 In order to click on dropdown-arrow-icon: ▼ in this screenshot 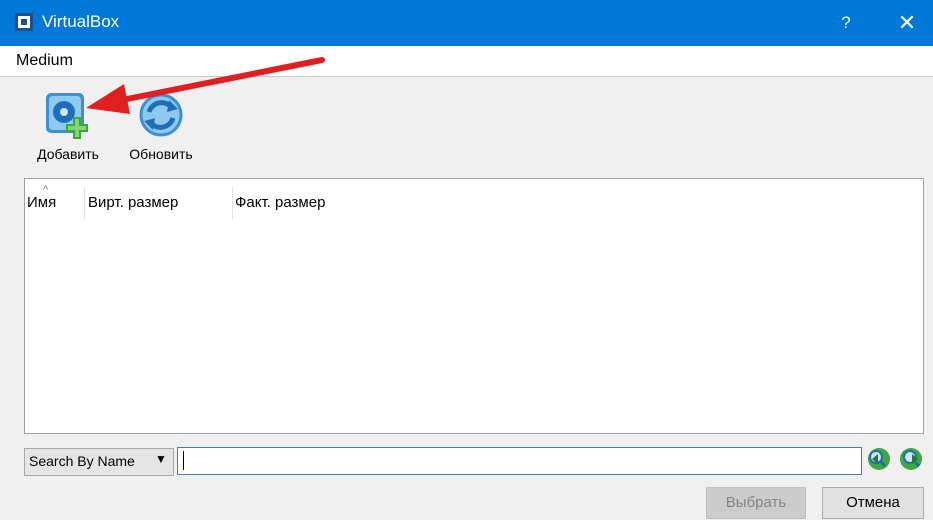, I will do `click(161, 459)`.